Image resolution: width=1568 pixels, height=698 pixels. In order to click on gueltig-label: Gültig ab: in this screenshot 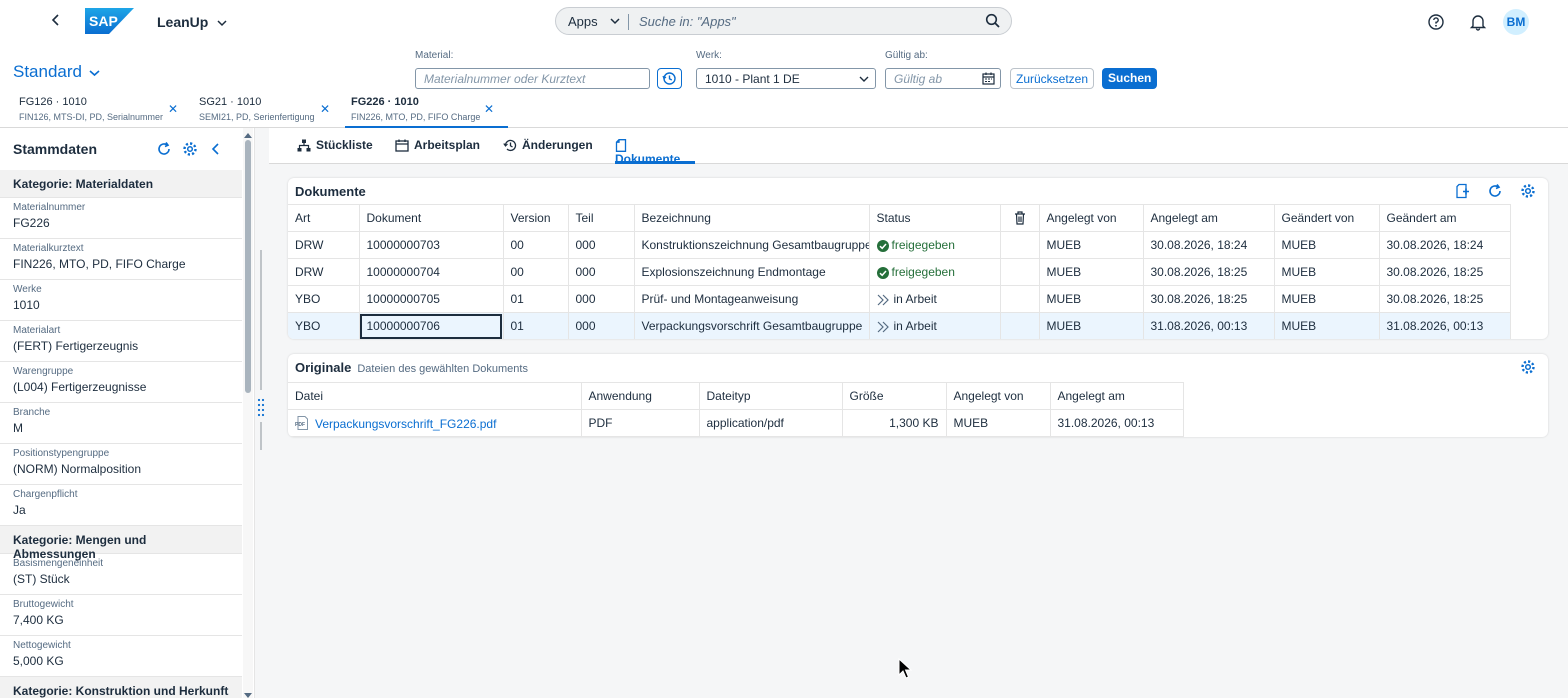, I will do `click(906, 55)`.